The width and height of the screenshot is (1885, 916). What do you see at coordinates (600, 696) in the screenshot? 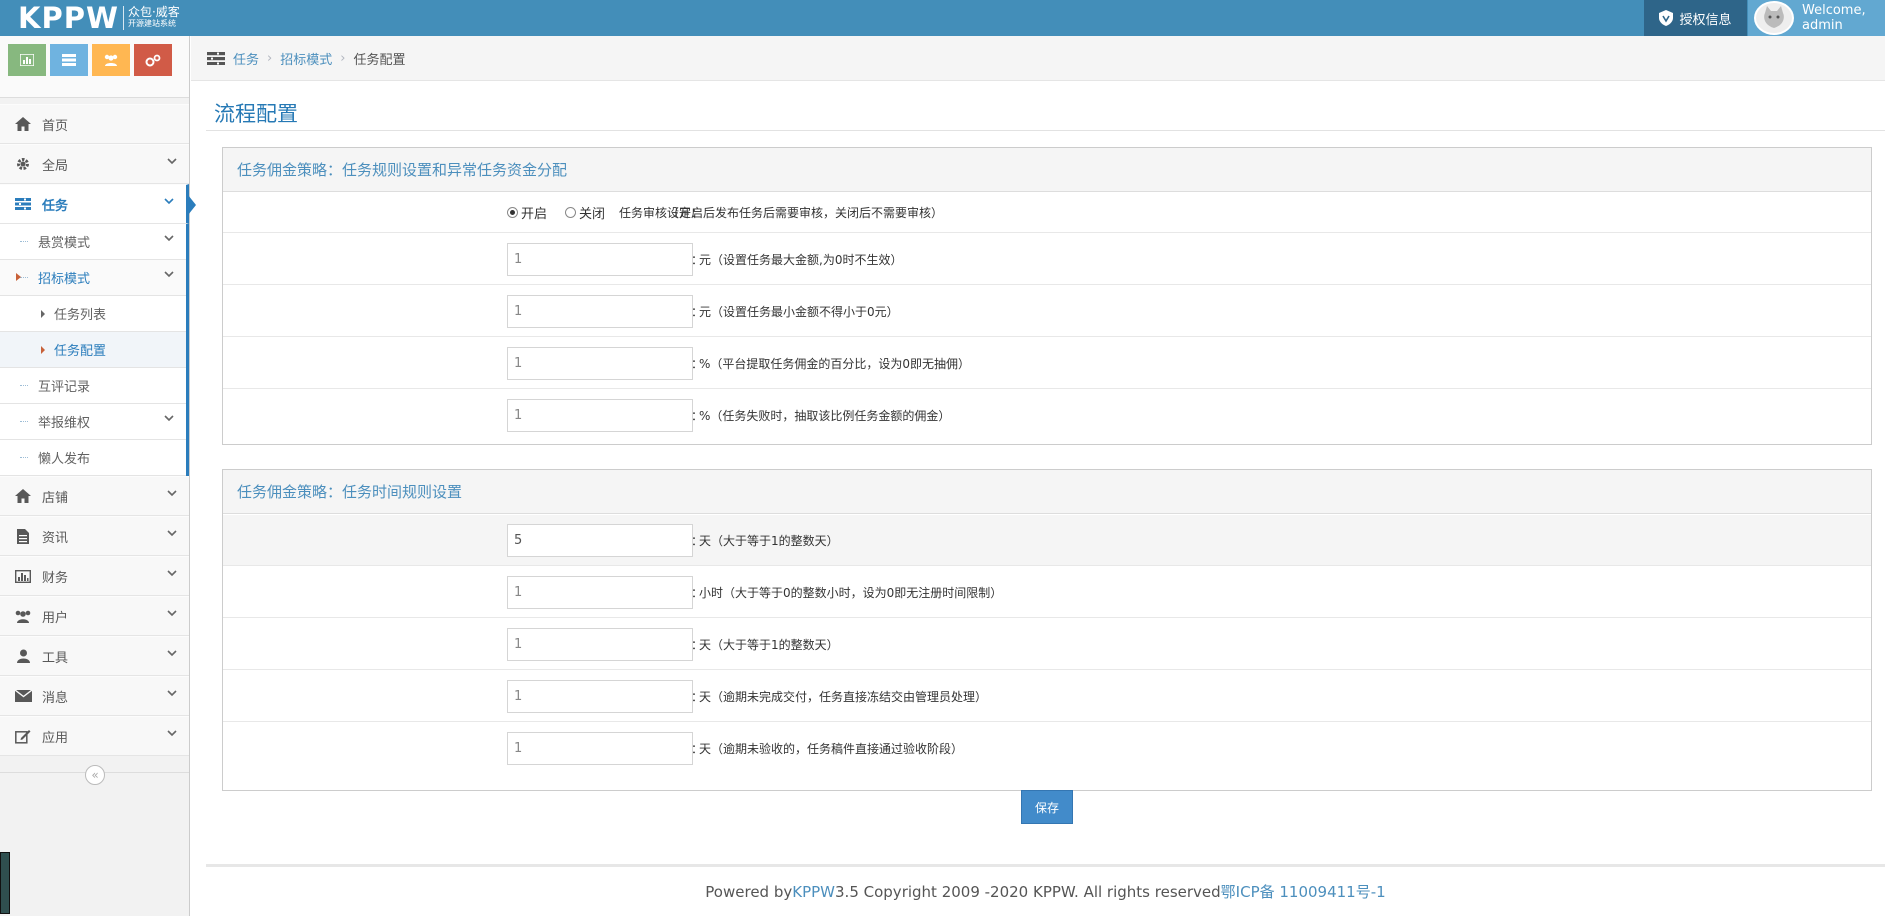
I see `delivery-limit-input` at bounding box center [600, 696].